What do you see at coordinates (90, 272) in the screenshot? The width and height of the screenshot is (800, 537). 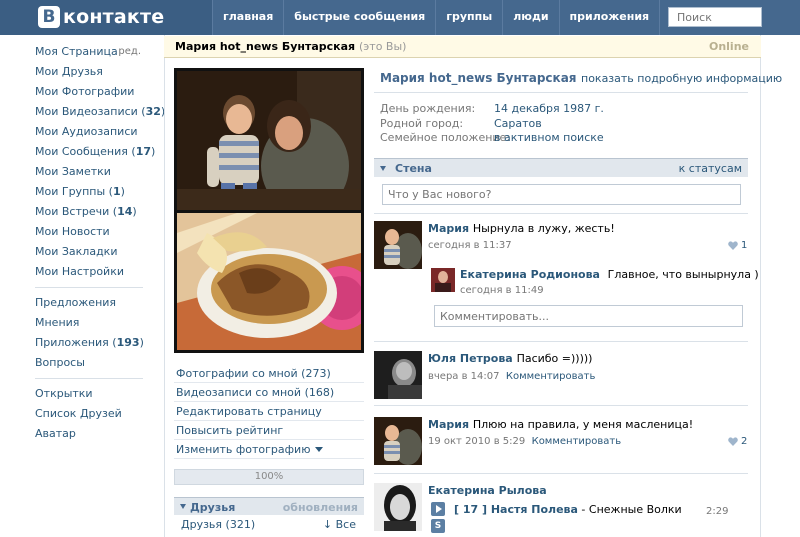 I see `sidebar-item: Мои Настройки` at bounding box center [90, 272].